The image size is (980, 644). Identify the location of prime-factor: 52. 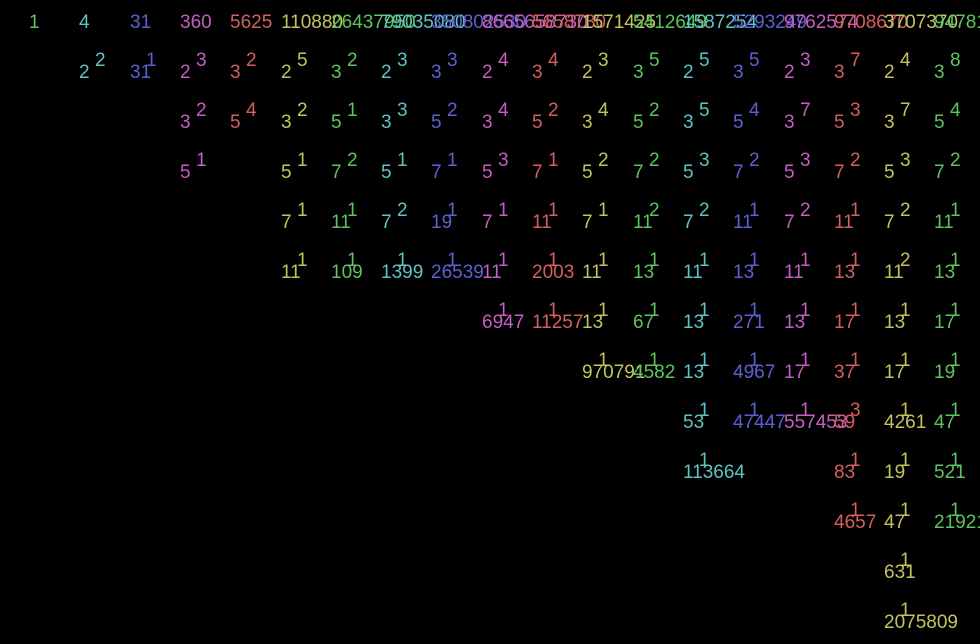
(557, 116).